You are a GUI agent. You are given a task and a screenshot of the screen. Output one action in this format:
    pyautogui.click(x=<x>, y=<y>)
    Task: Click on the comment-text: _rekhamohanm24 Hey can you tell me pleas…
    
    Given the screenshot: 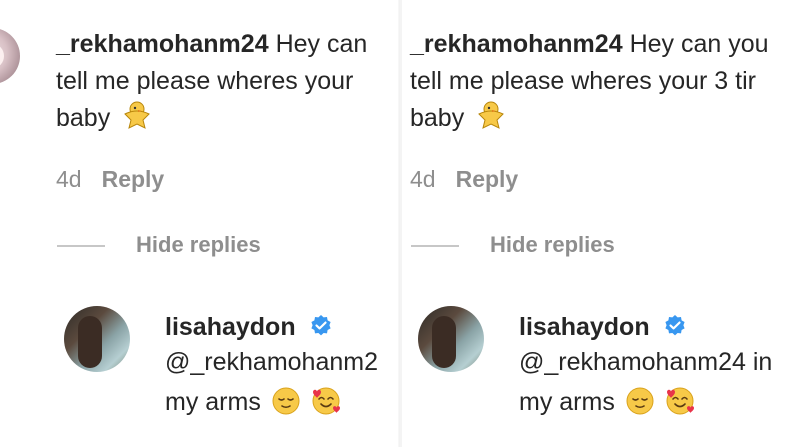 What is the action you would take?
    pyautogui.click(x=589, y=81)
    